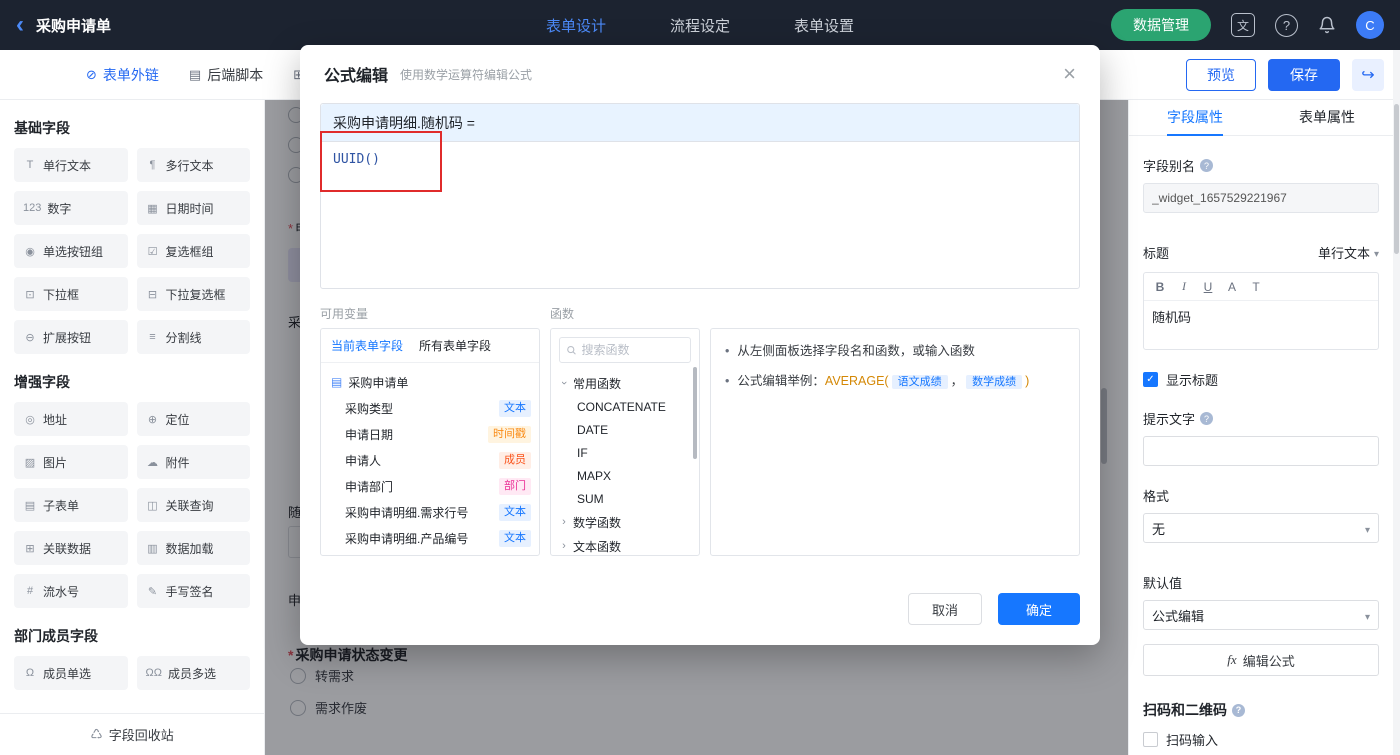  Describe the element at coordinates (1368, 74) in the screenshot. I see `share-icon: ↪` at that location.